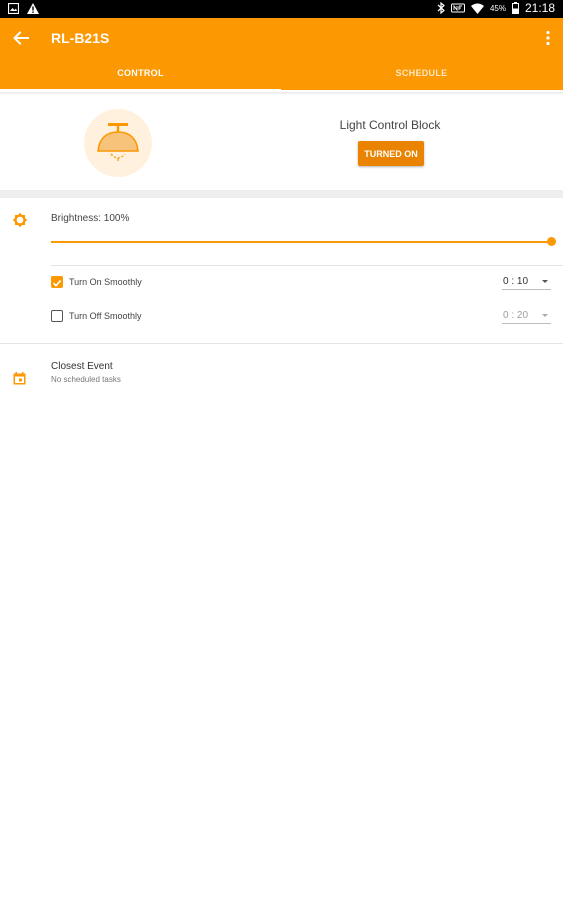  Describe the element at coordinates (497, 8) in the screenshot. I see `battery-percent: 45%` at that location.